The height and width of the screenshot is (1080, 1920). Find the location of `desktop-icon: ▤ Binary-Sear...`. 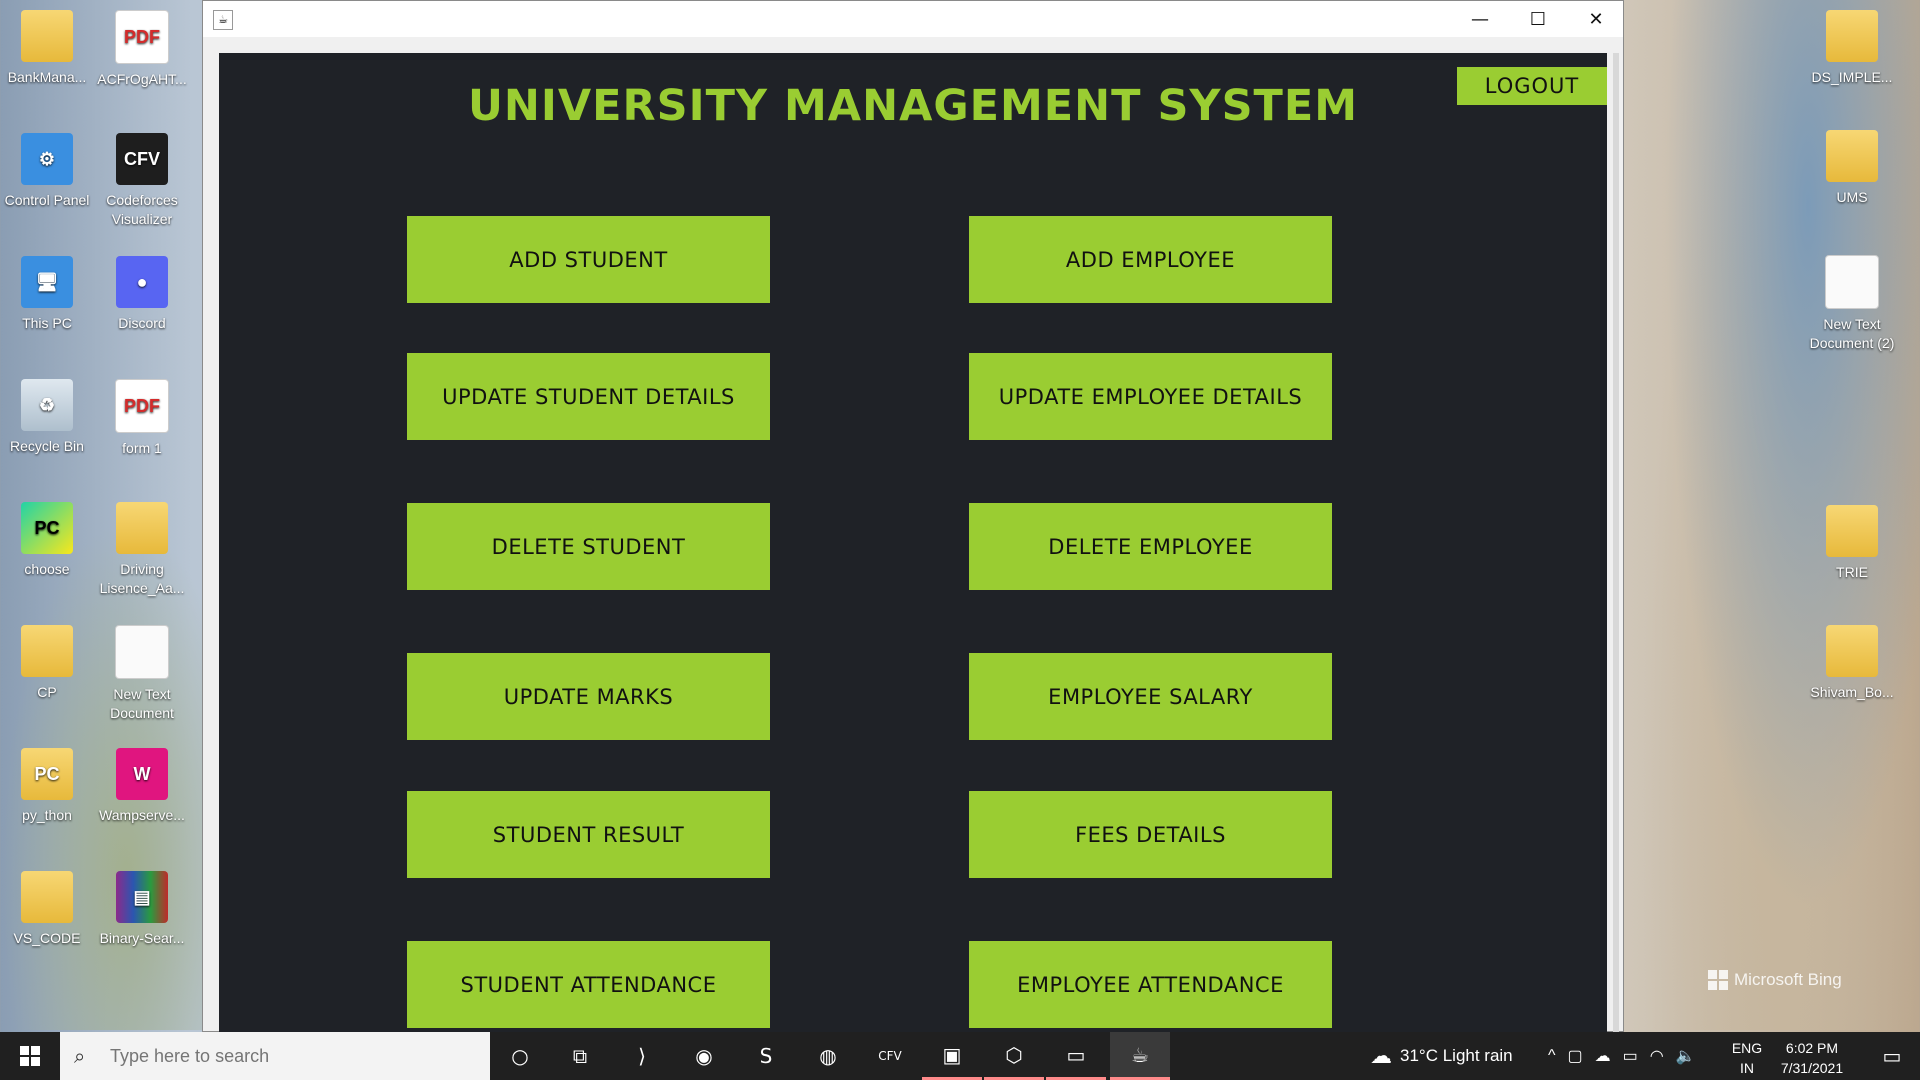

desktop-icon: ▤ Binary-Sear... is located at coordinates (142, 909).